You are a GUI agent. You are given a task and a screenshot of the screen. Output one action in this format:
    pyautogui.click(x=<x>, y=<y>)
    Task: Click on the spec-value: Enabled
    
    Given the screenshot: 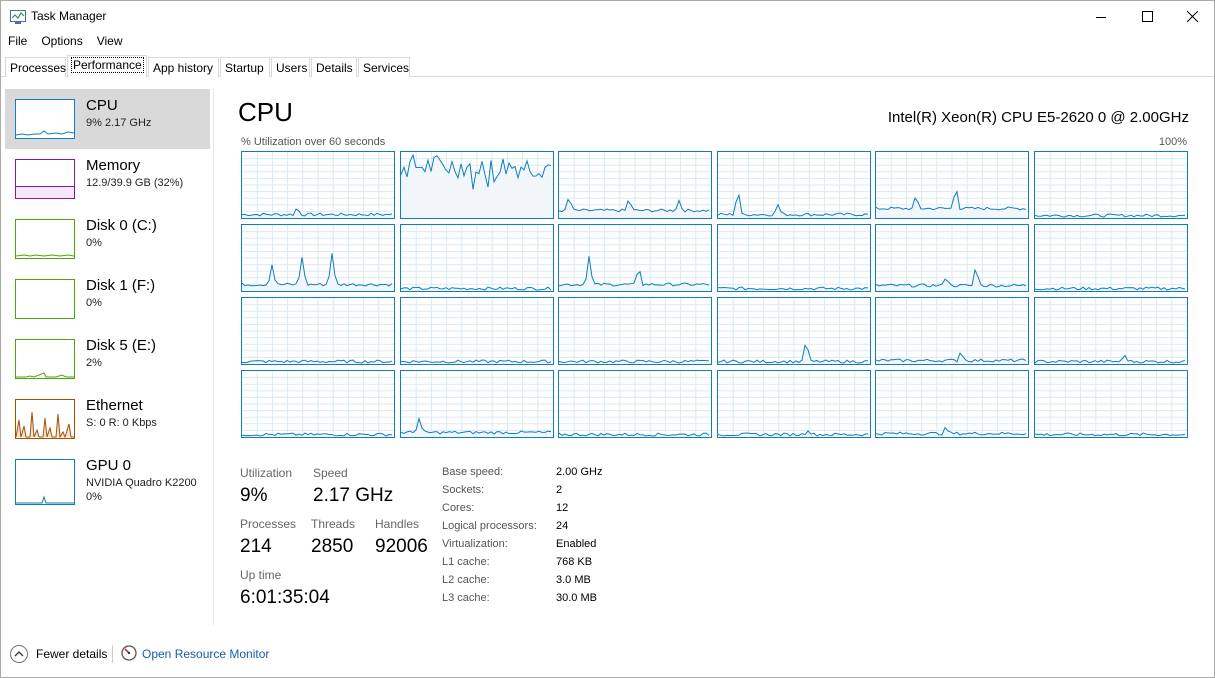 What is the action you would take?
    pyautogui.click(x=576, y=544)
    